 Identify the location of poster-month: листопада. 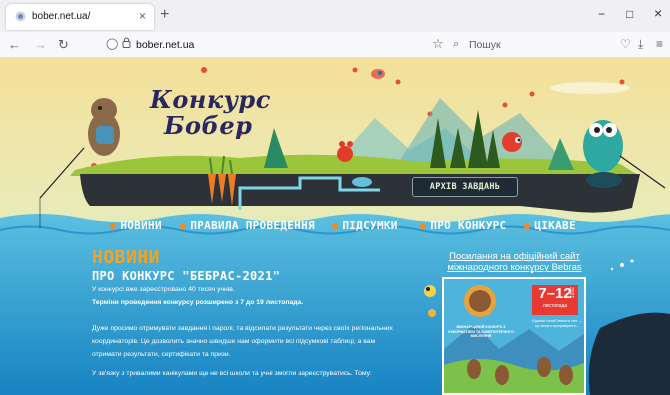
(555, 306).